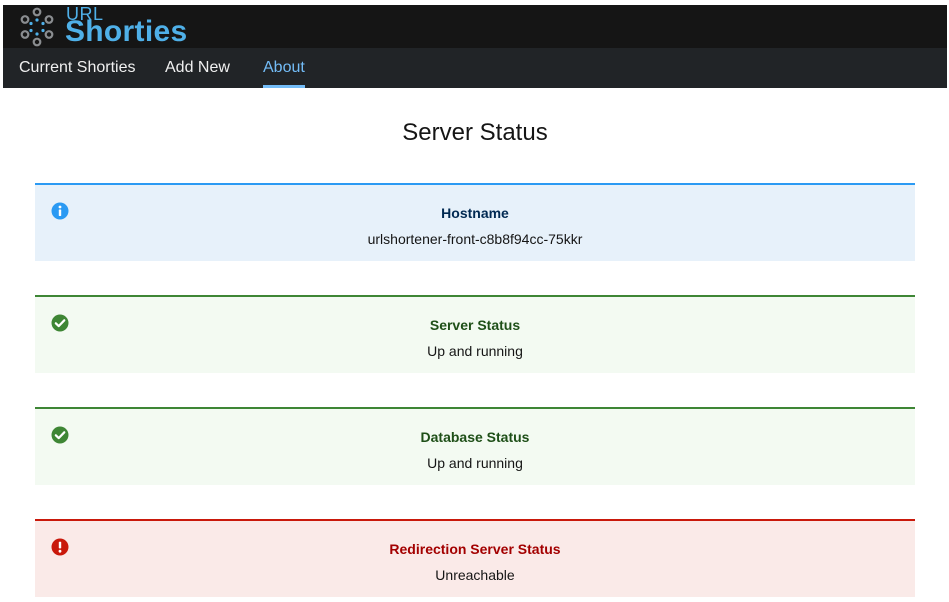 The width and height of the screenshot is (949, 602). I want to click on brand-title: Shorties, so click(126, 32).